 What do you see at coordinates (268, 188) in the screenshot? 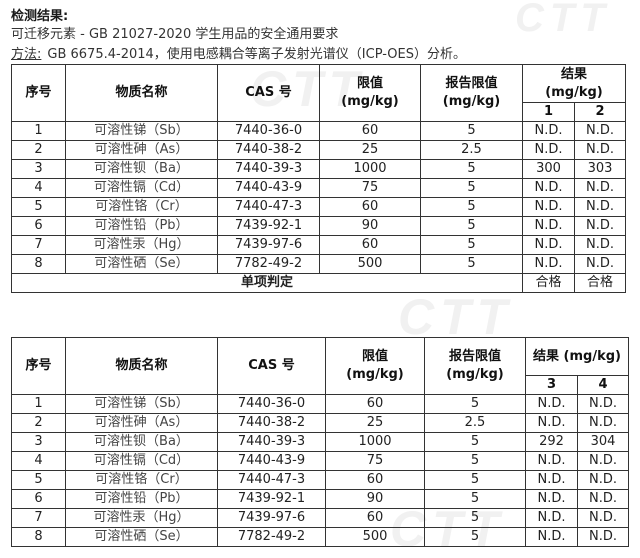
I see `cas-number: 7440-43-9` at bounding box center [268, 188].